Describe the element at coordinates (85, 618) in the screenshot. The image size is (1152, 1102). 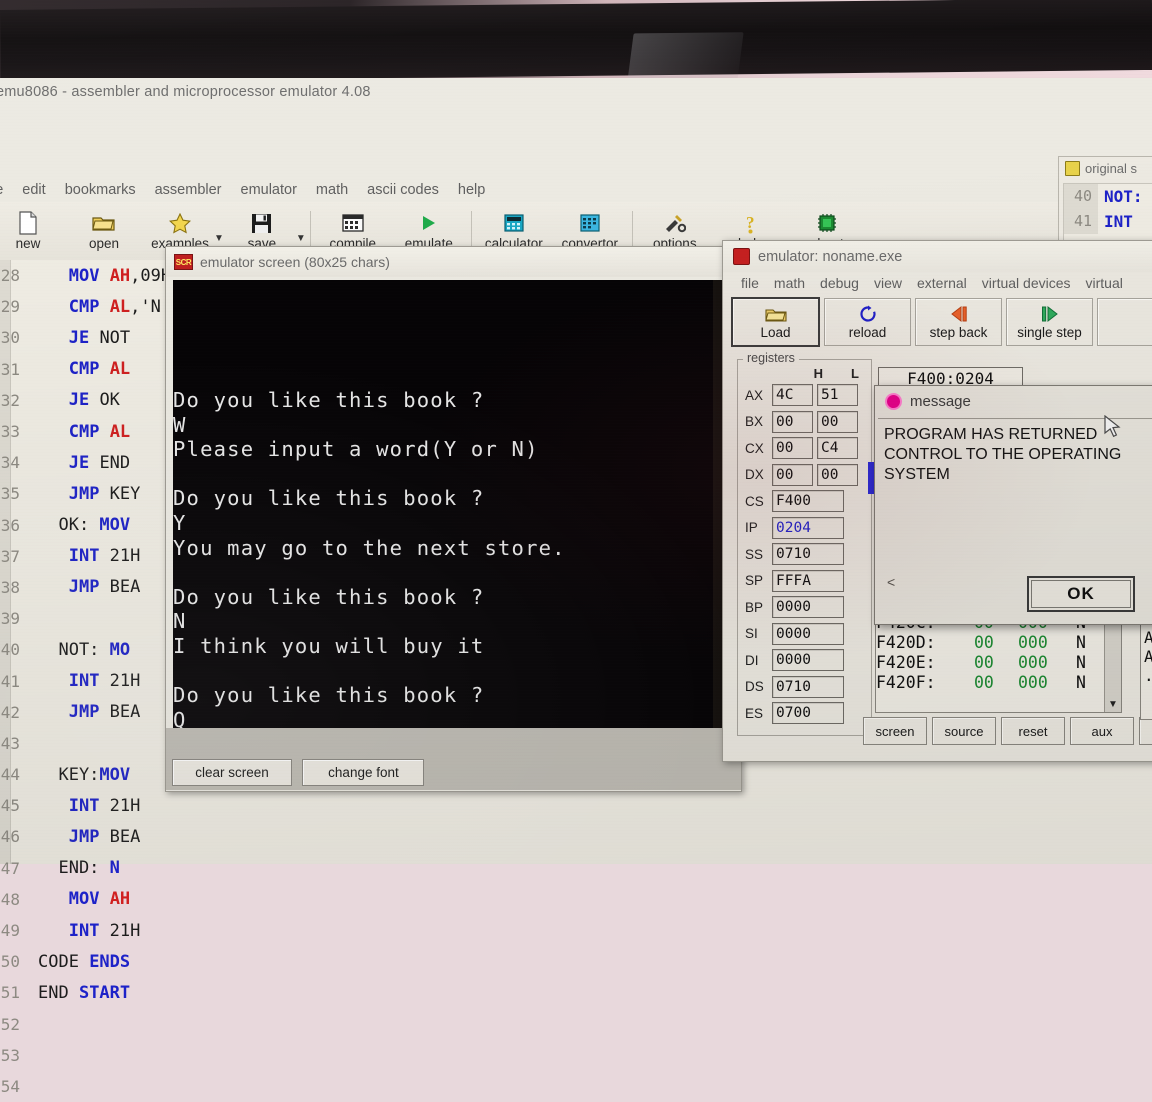
I see `code-line: 39` at that location.